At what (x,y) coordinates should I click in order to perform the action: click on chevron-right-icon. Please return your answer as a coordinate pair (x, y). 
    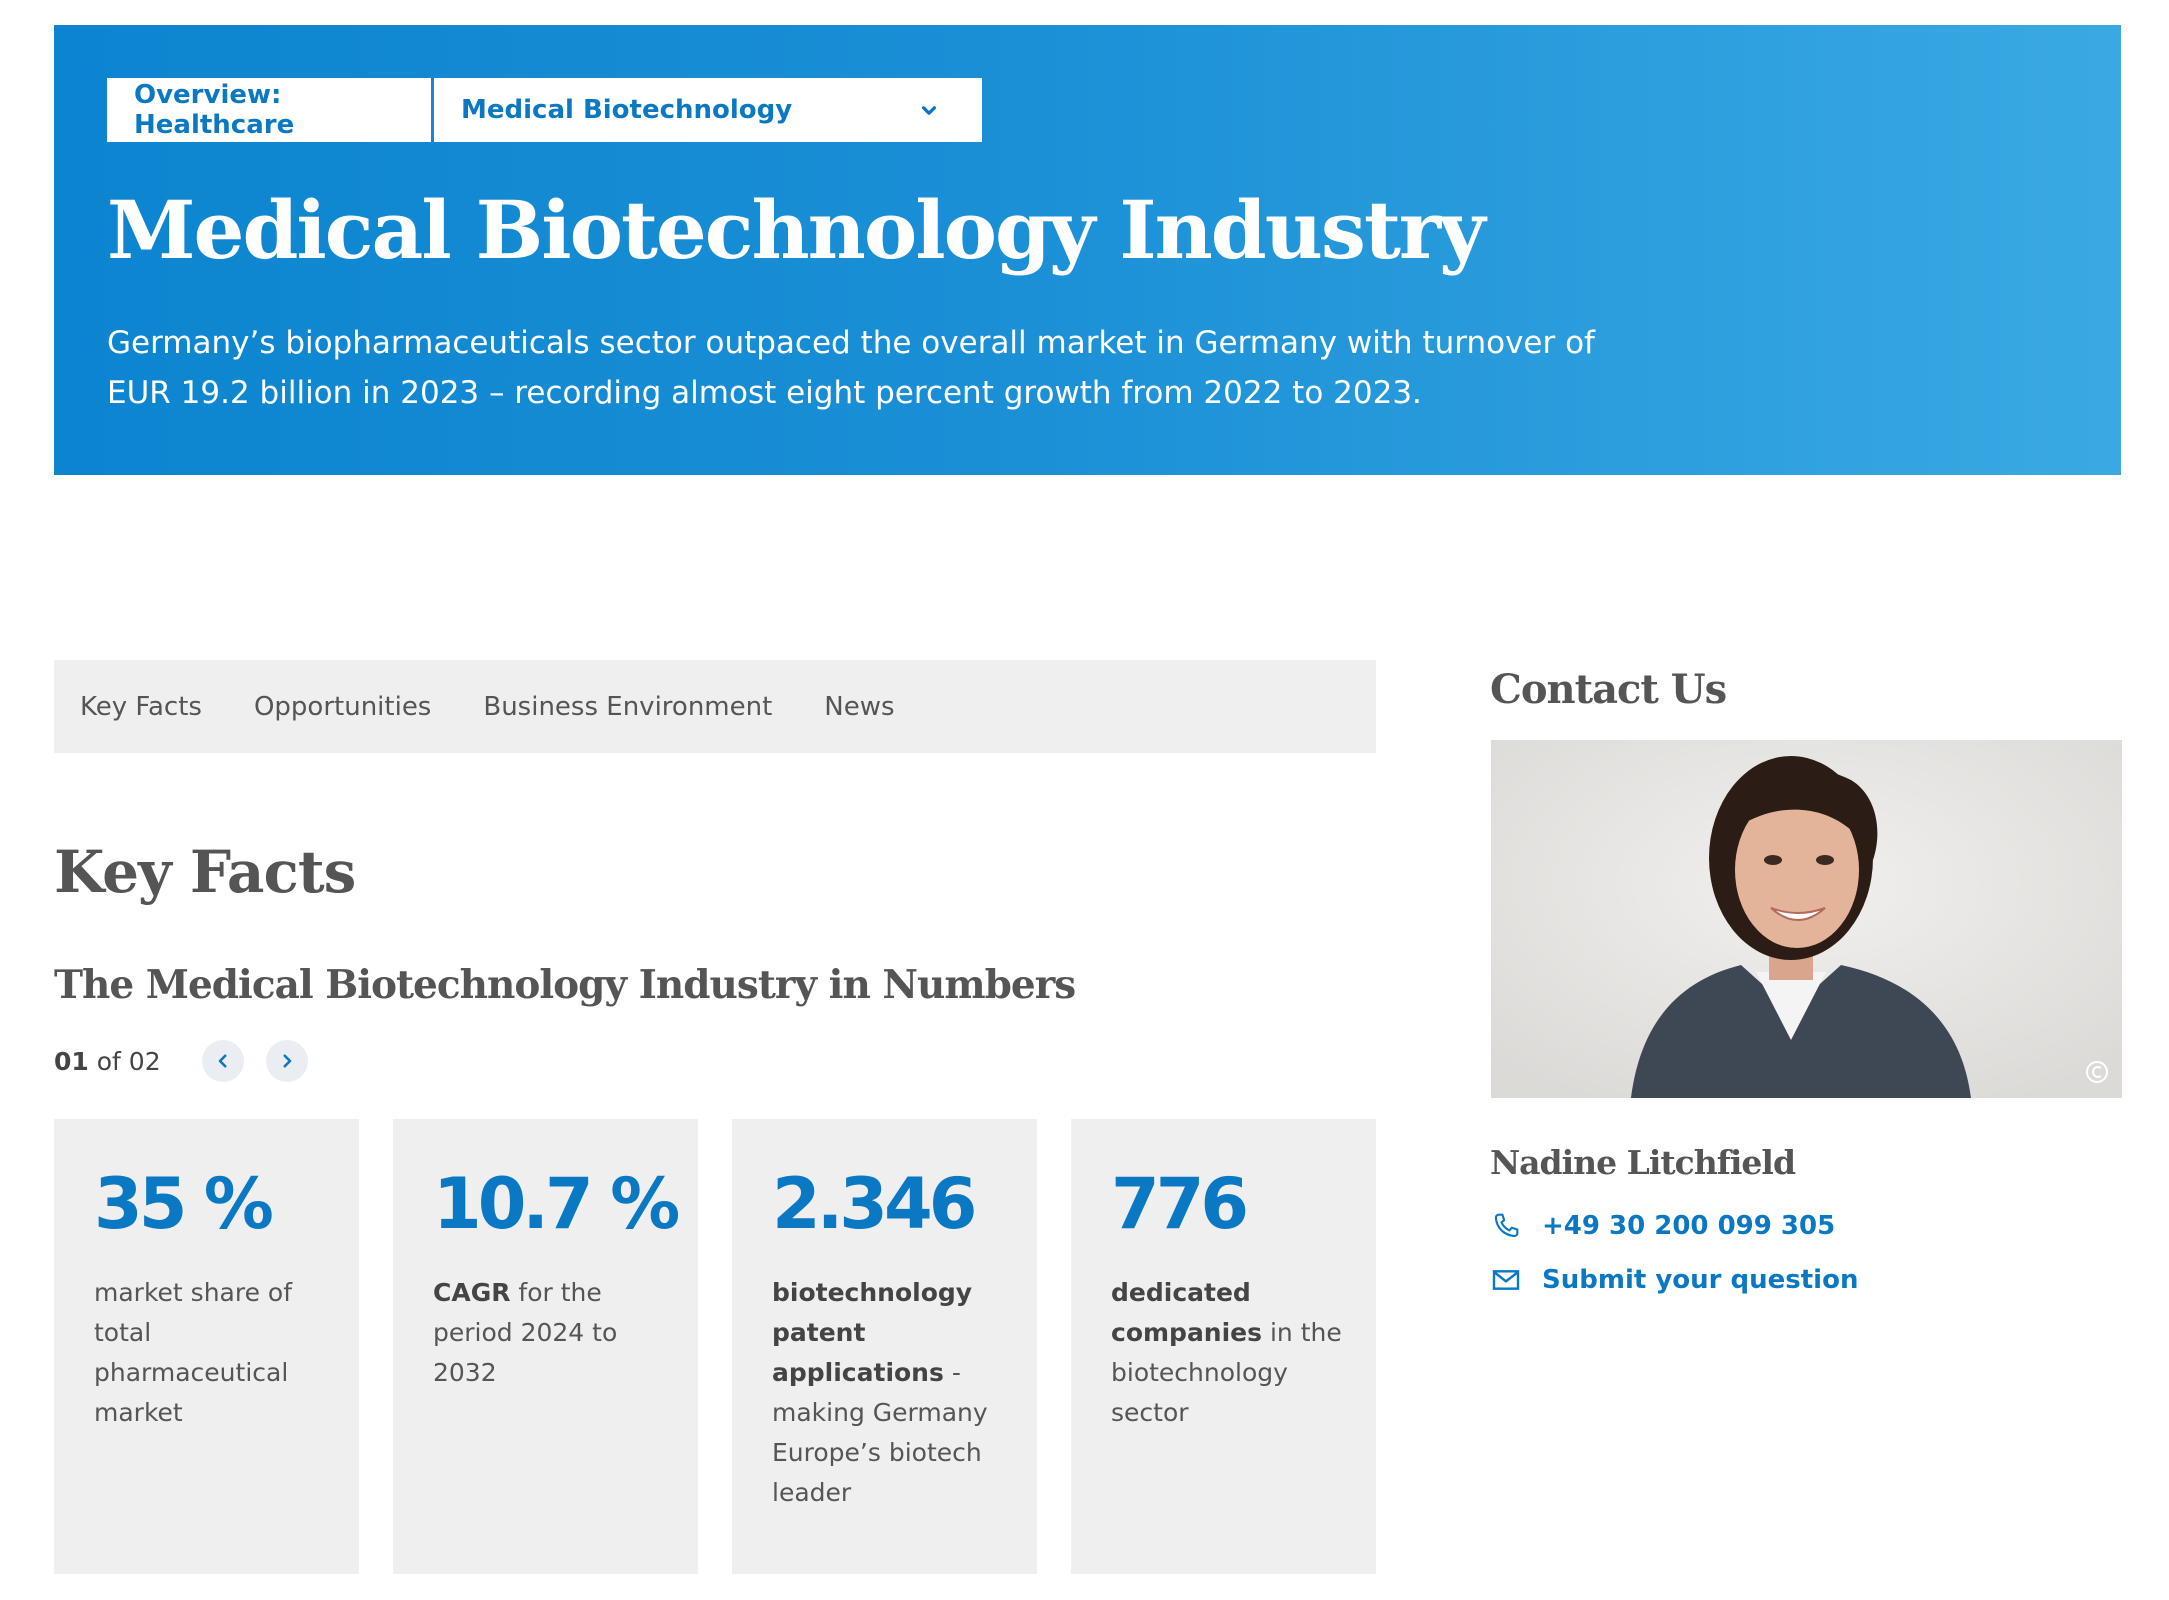
    Looking at the image, I should click on (287, 1061).